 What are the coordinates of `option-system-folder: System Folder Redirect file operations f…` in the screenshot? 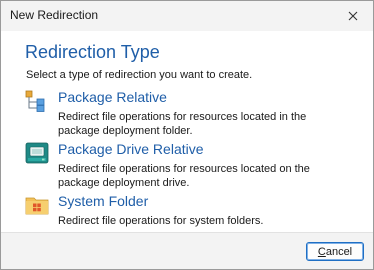 It's located at (190, 215).